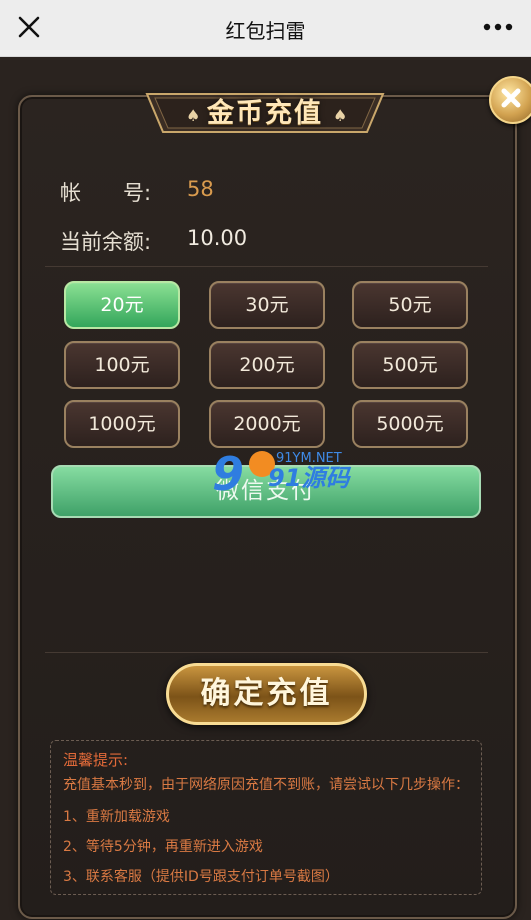 The image size is (531, 920). I want to click on tips-step-2: 2、等待5分钟，再重新进入游戏, so click(163, 847).